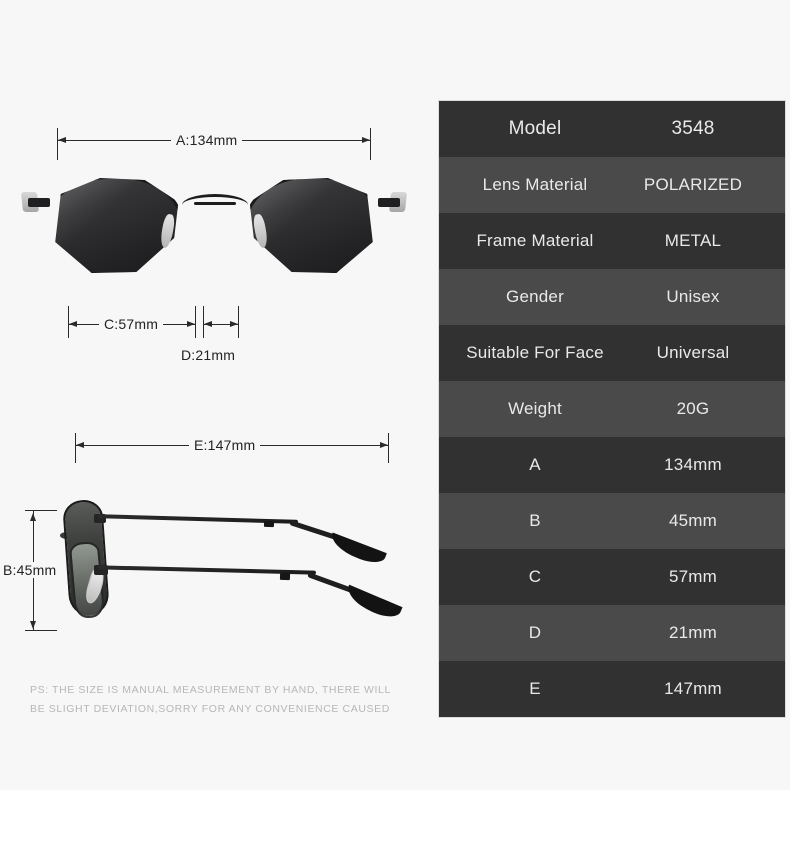 The image size is (790, 847). What do you see at coordinates (535, 240) in the screenshot?
I see `spec-row-label: Frame Material` at bounding box center [535, 240].